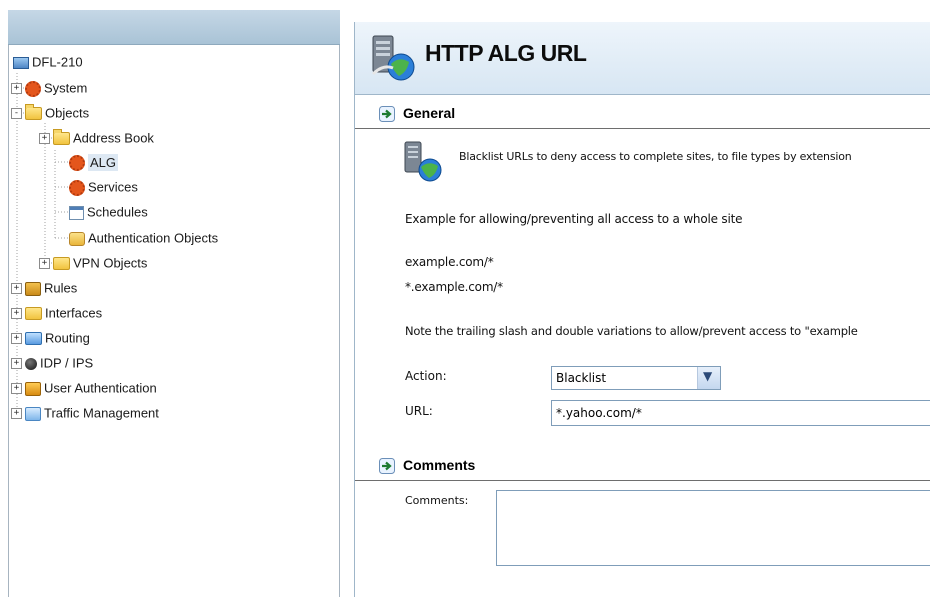  What do you see at coordinates (713, 528) in the screenshot?
I see `comments-textarea` at bounding box center [713, 528].